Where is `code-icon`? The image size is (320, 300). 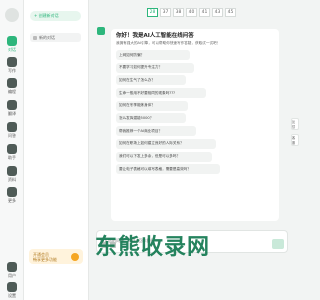 code-icon is located at coordinates (12, 83).